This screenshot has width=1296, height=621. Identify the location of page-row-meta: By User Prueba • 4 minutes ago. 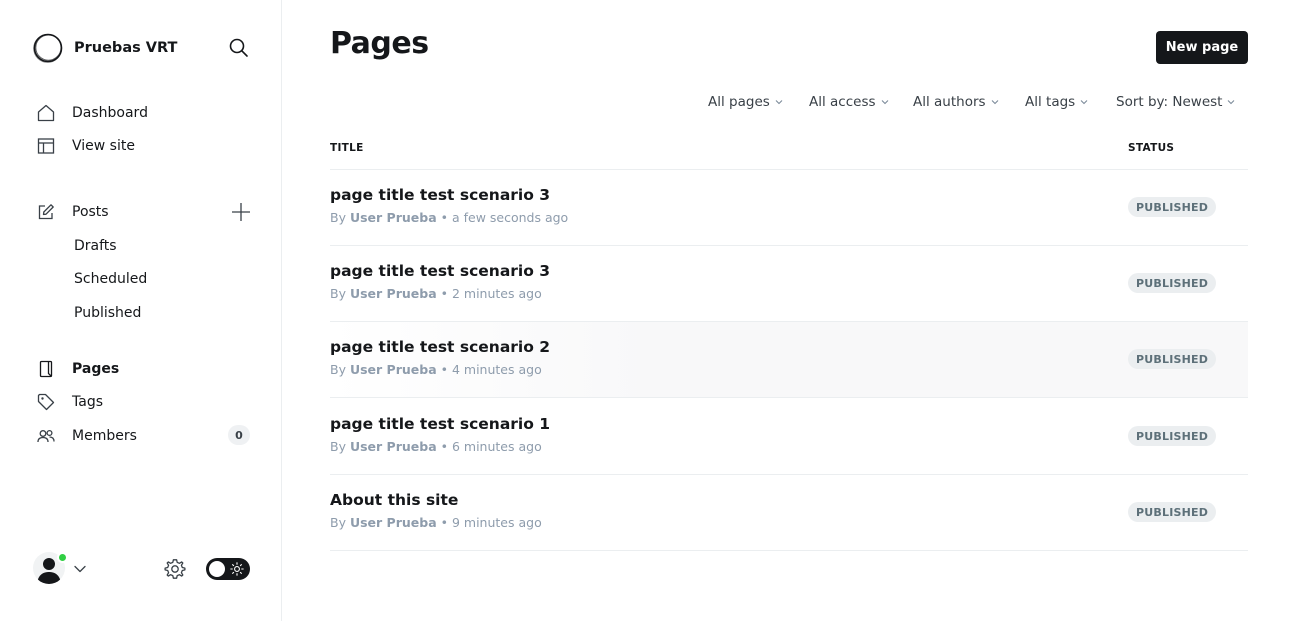
(436, 369).